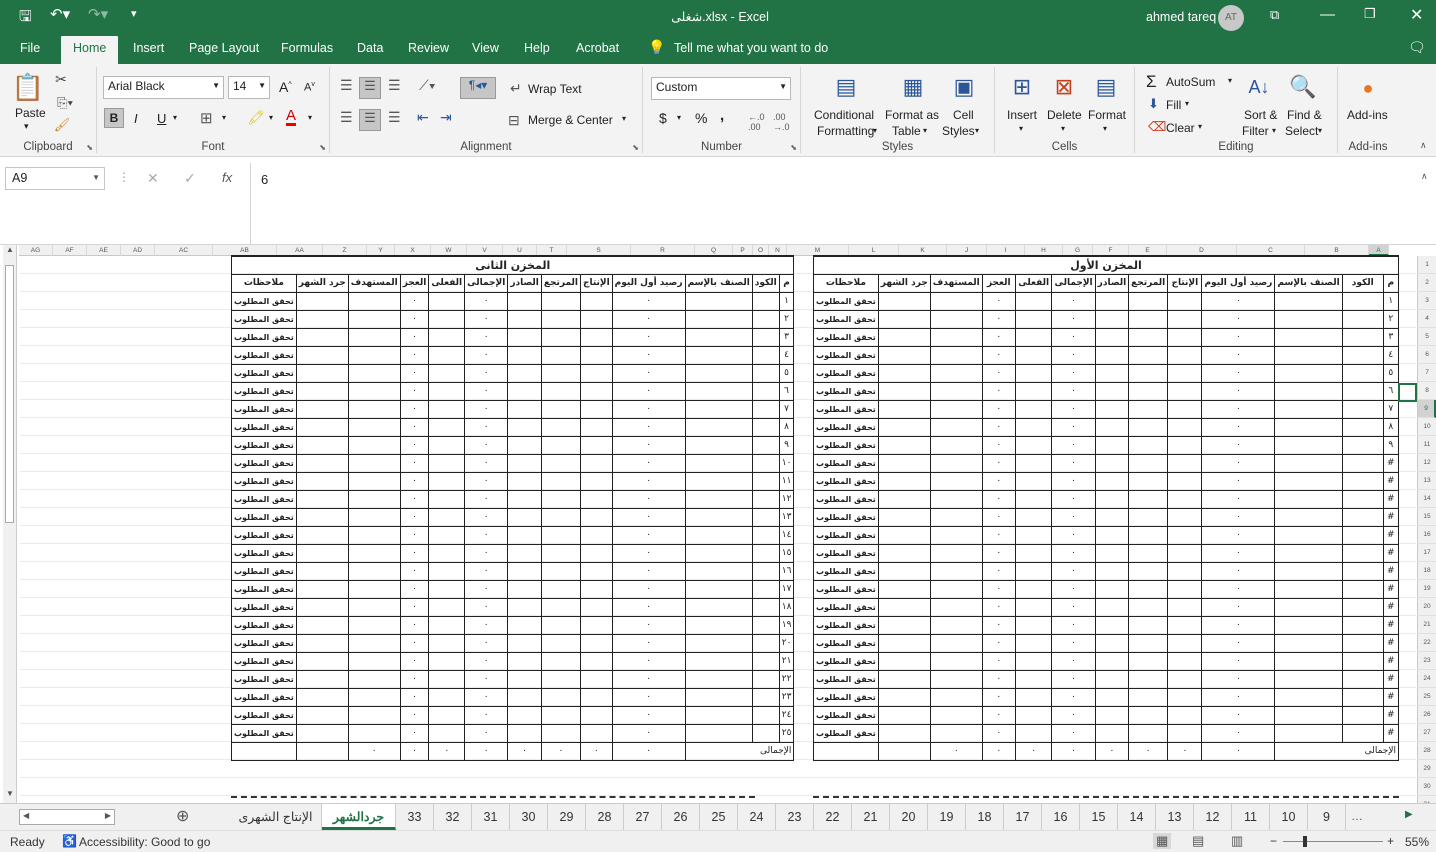  What do you see at coordinates (10, 252) in the screenshot?
I see `scroll-up-icon: ▲` at bounding box center [10, 252].